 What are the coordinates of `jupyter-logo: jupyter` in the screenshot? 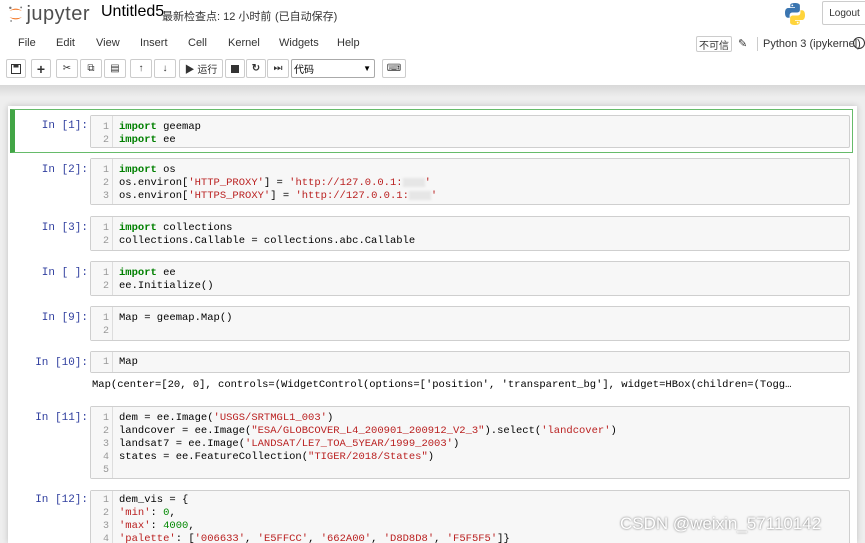 It's located at (49, 14).